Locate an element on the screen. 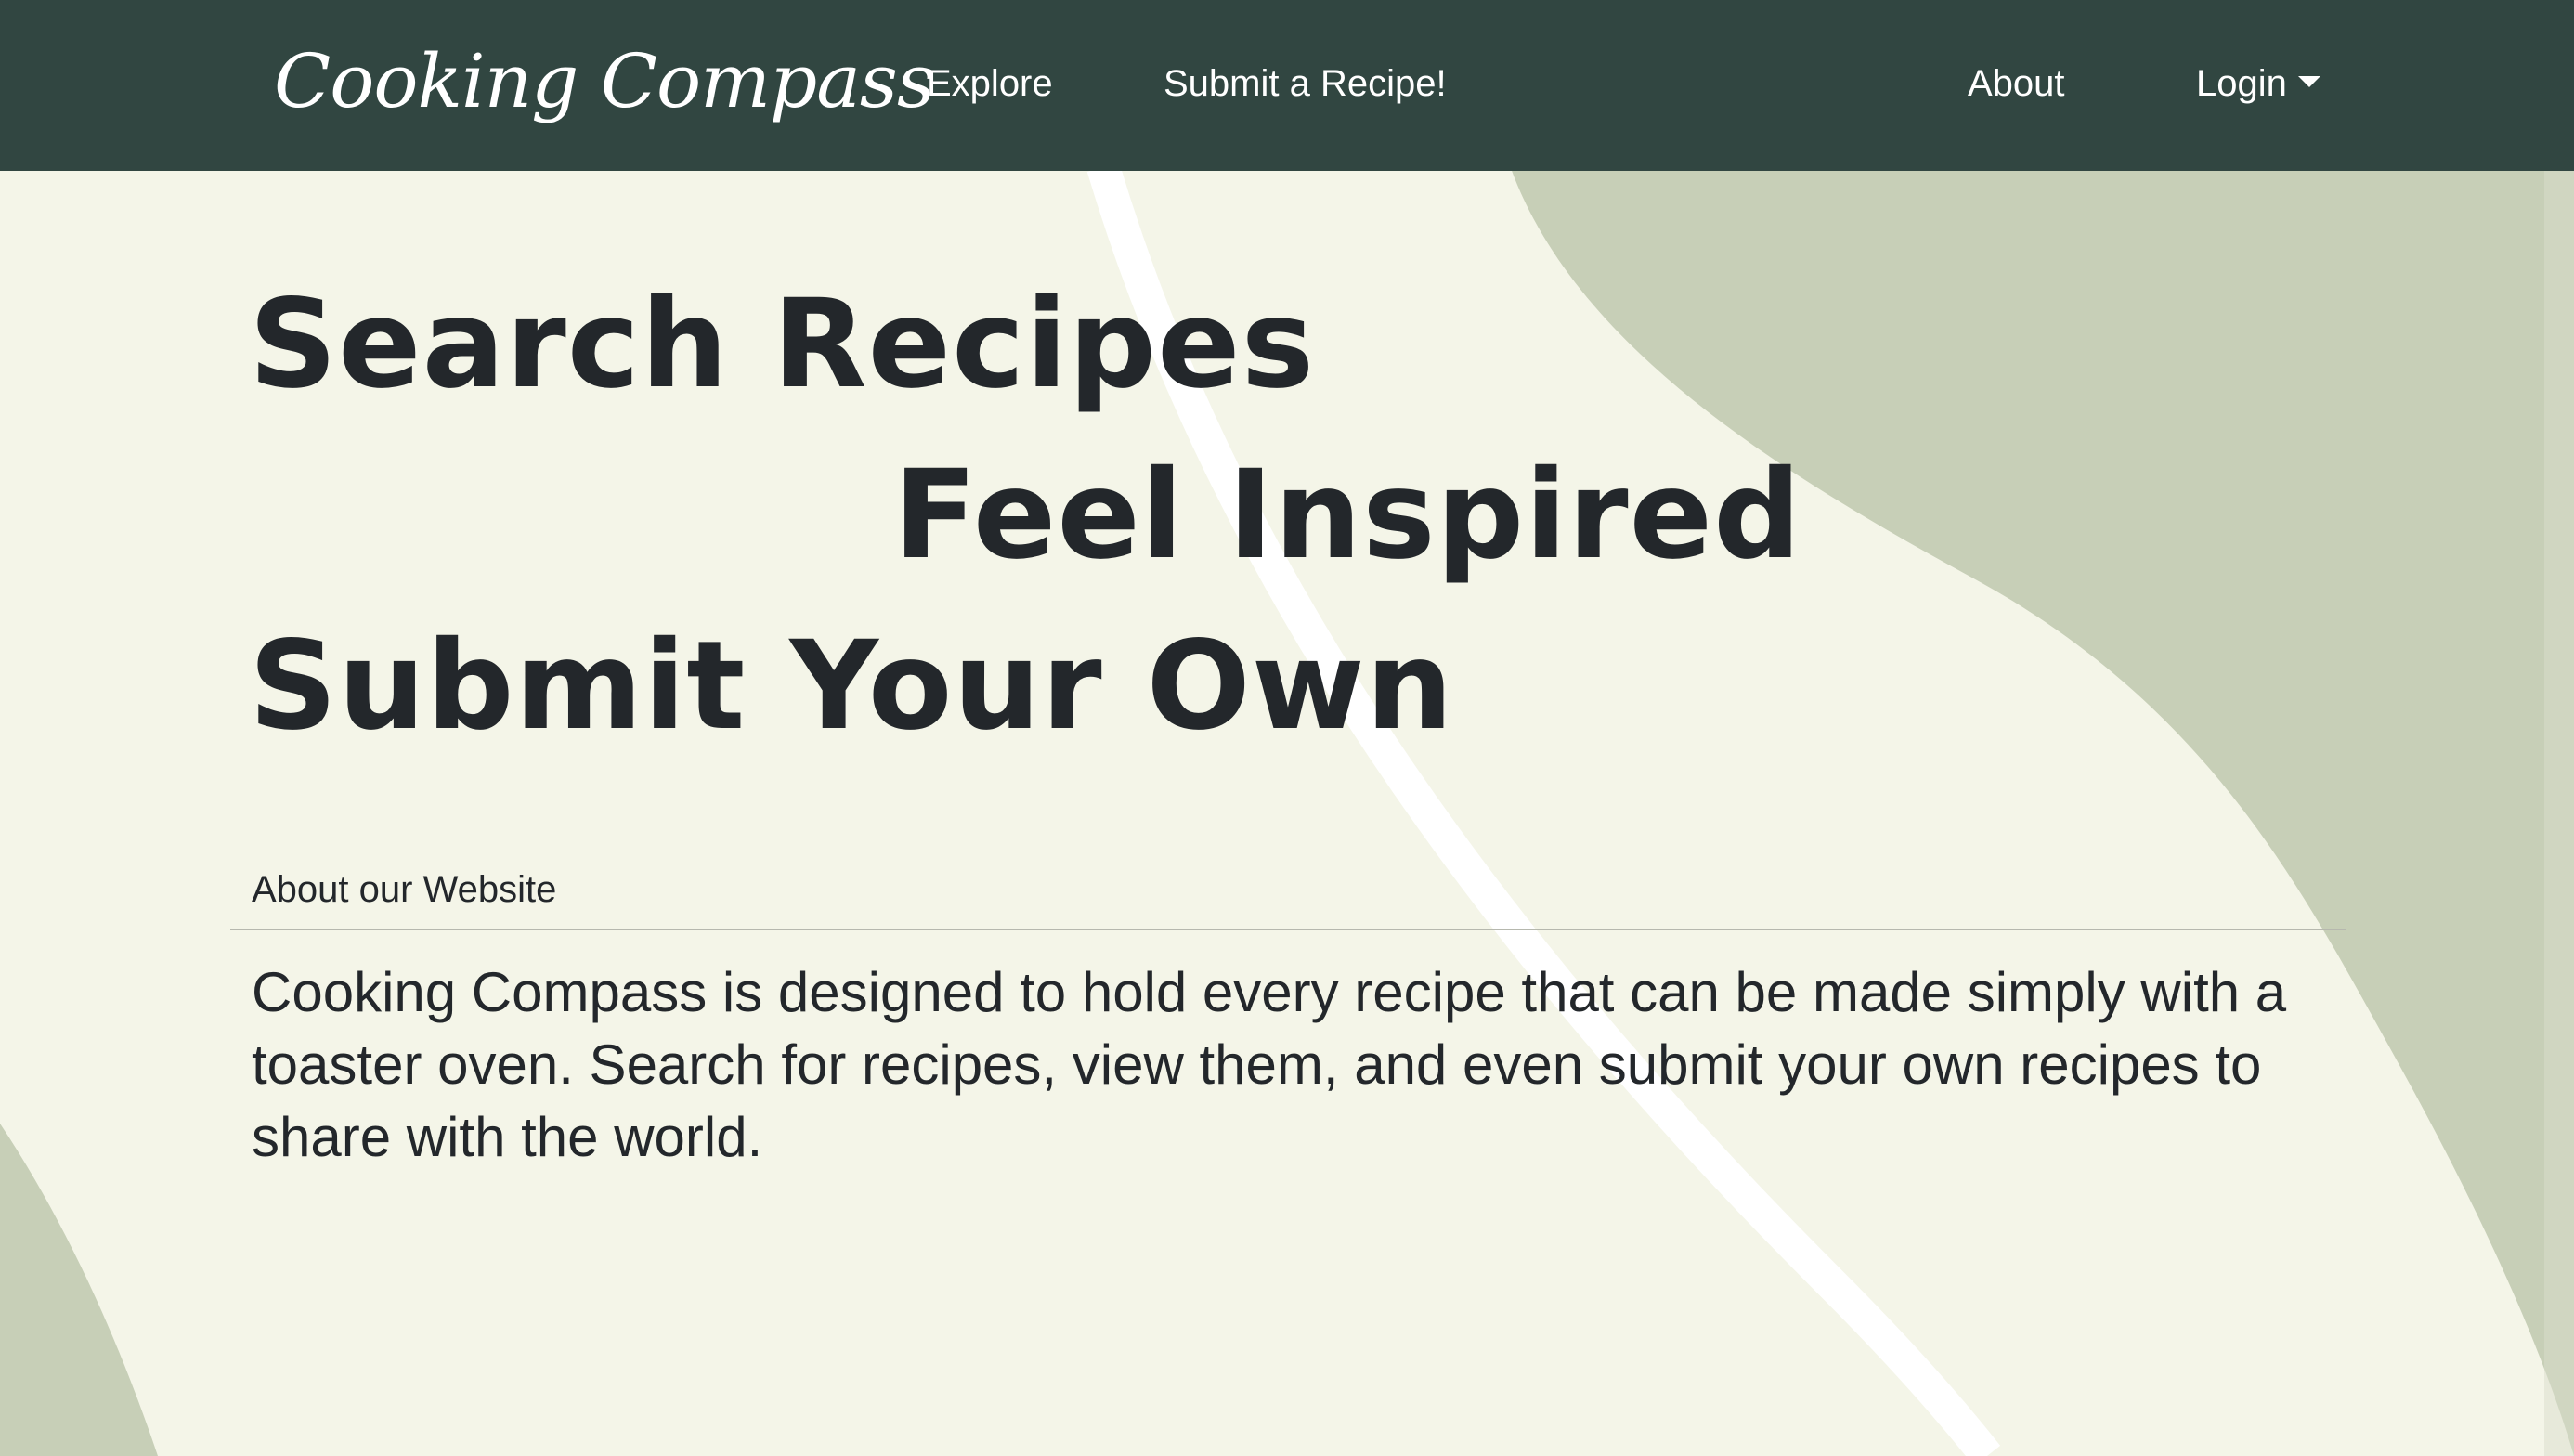 This screenshot has width=2574, height=1456. hero-line-inspired: Feel Inspired is located at coordinates (1347, 515).